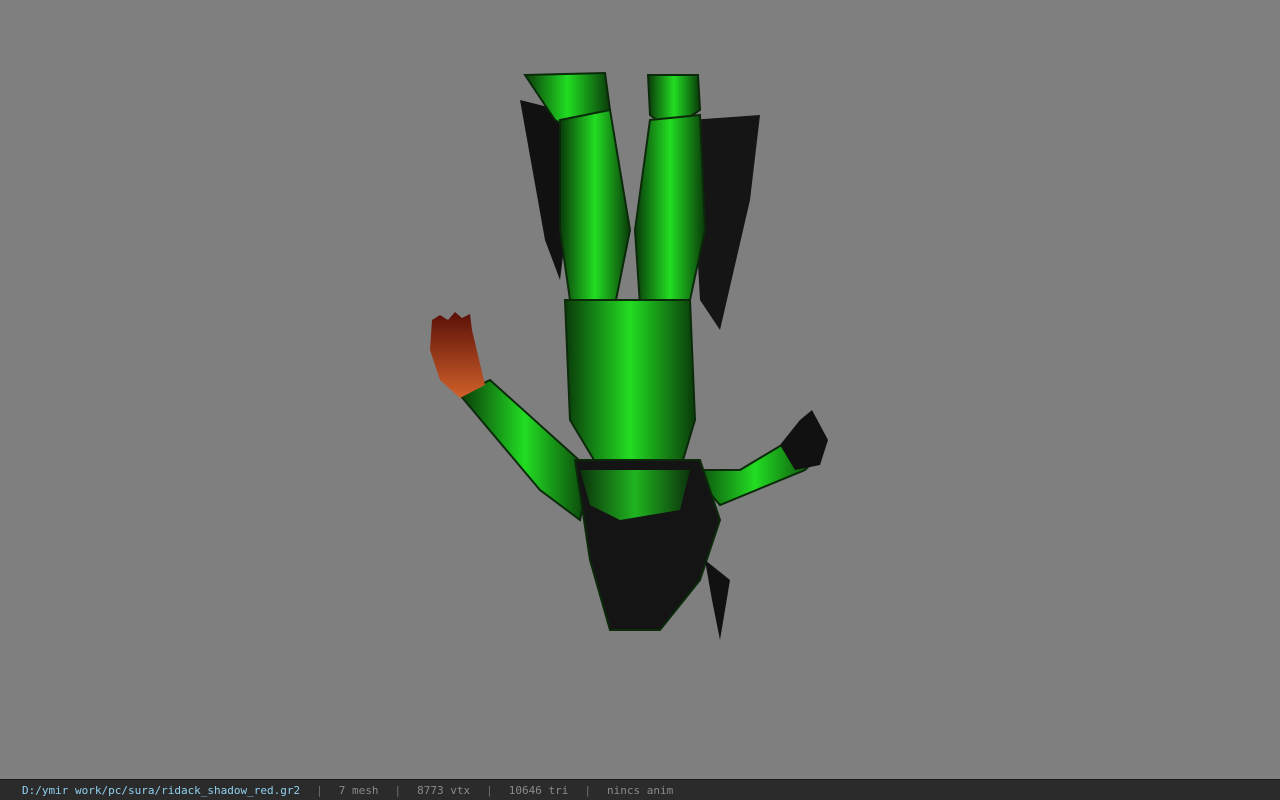 The image size is (1280, 800). Describe the element at coordinates (595, 207) in the screenshot. I see `leg-left` at that location.